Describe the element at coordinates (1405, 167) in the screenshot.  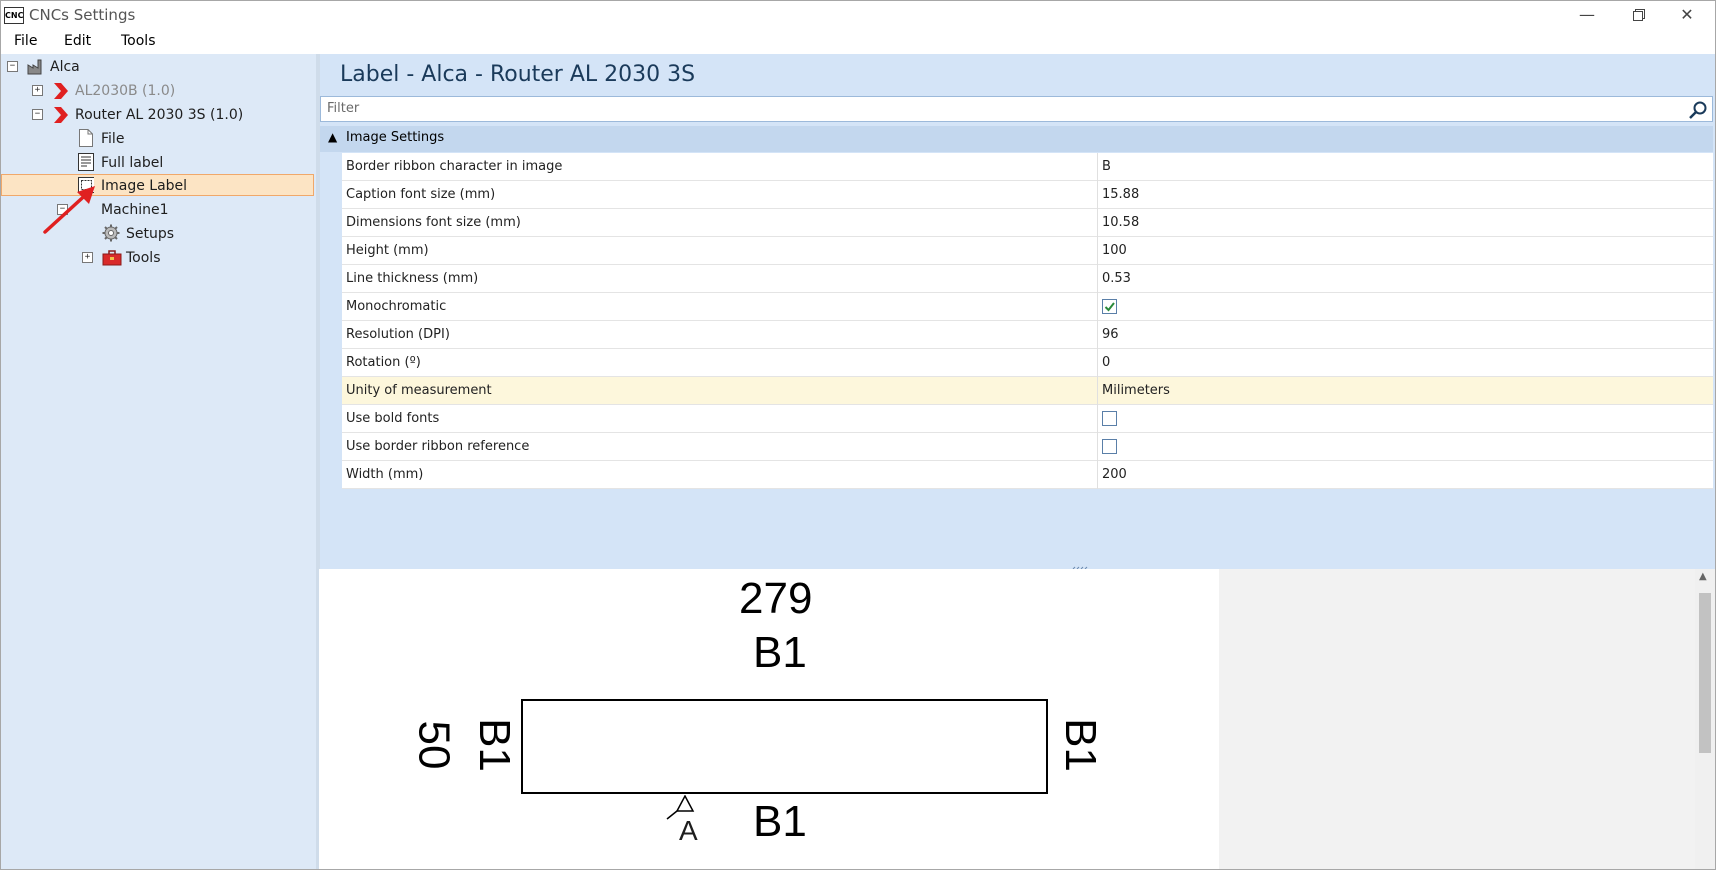
I see `property-value-cell: B` at that location.